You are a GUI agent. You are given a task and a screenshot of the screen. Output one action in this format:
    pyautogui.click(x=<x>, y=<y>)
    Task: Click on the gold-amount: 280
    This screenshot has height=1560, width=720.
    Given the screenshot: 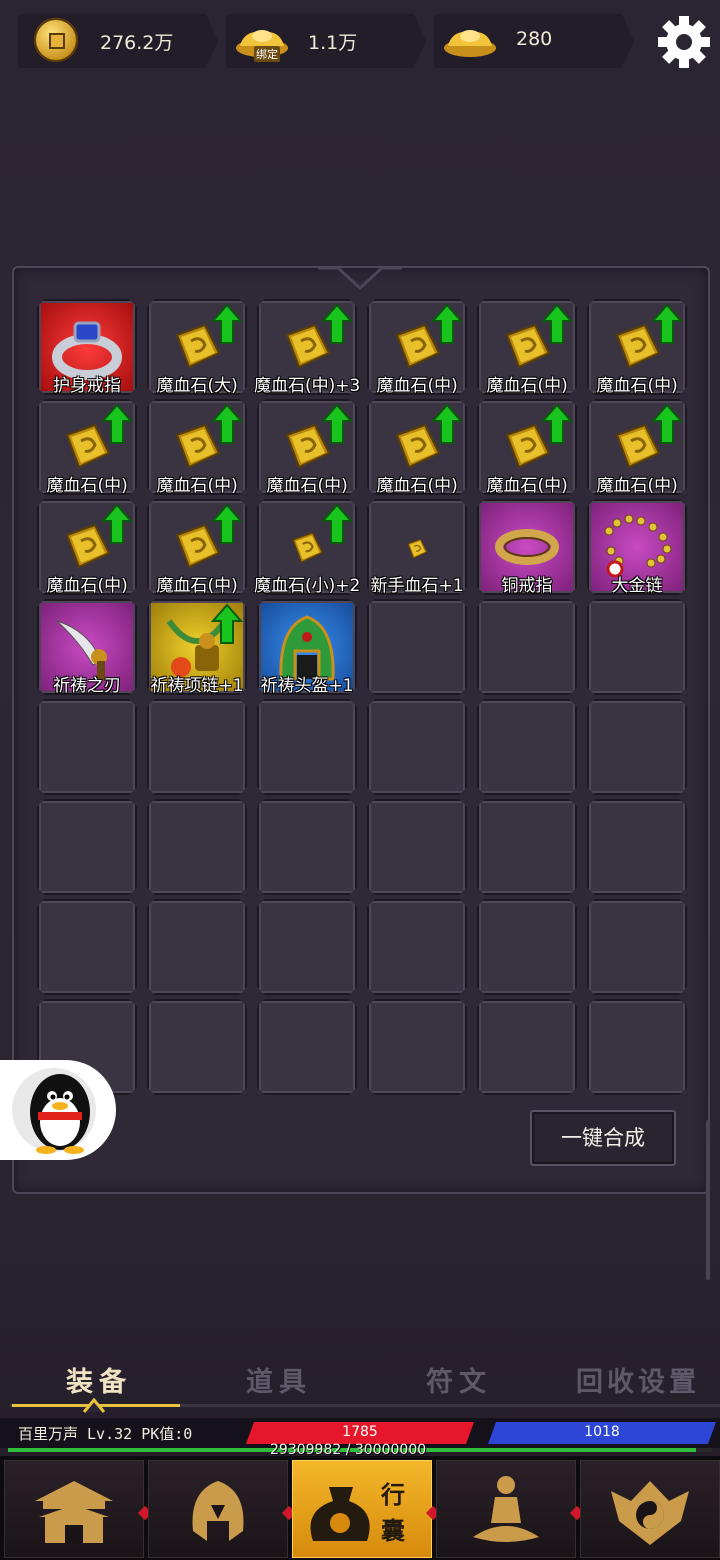 What is the action you would take?
    pyautogui.click(x=534, y=39)
    